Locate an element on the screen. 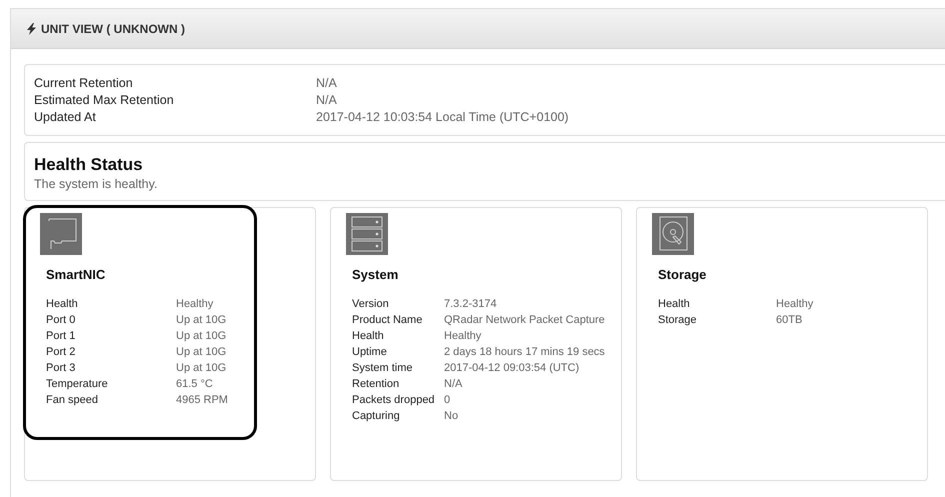 This screenshot has width=945, height=497. server-icon is located at coordinates (367, 234).